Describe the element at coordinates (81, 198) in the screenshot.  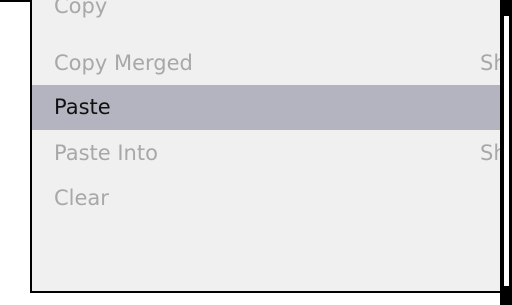
I see `menu-item-label: Clear` at that location.